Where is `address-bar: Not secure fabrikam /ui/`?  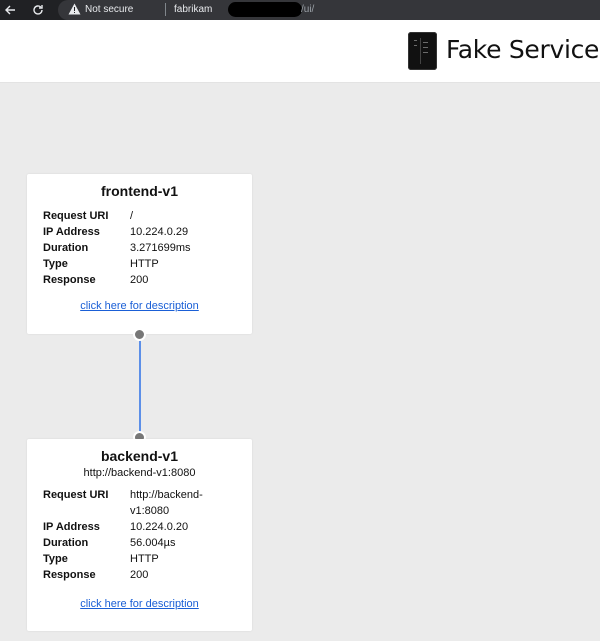 address-bar: Not secure fabrikam /ui/ is located at coordinates (329, 10).